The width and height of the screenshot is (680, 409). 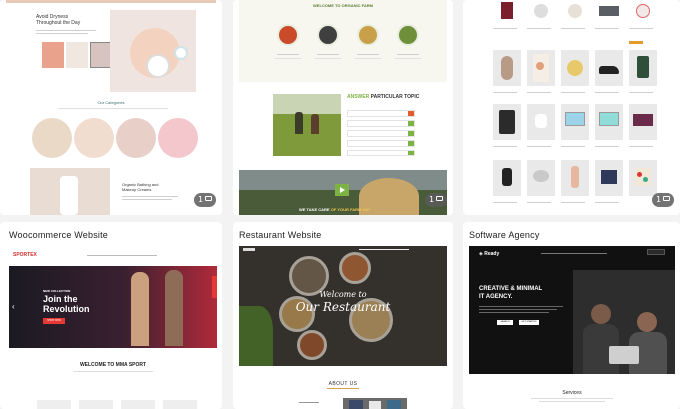 I want to click on video-banner: WE TAKE CARE OF YOUR FARM 24/7, so click(x=343, y=192).